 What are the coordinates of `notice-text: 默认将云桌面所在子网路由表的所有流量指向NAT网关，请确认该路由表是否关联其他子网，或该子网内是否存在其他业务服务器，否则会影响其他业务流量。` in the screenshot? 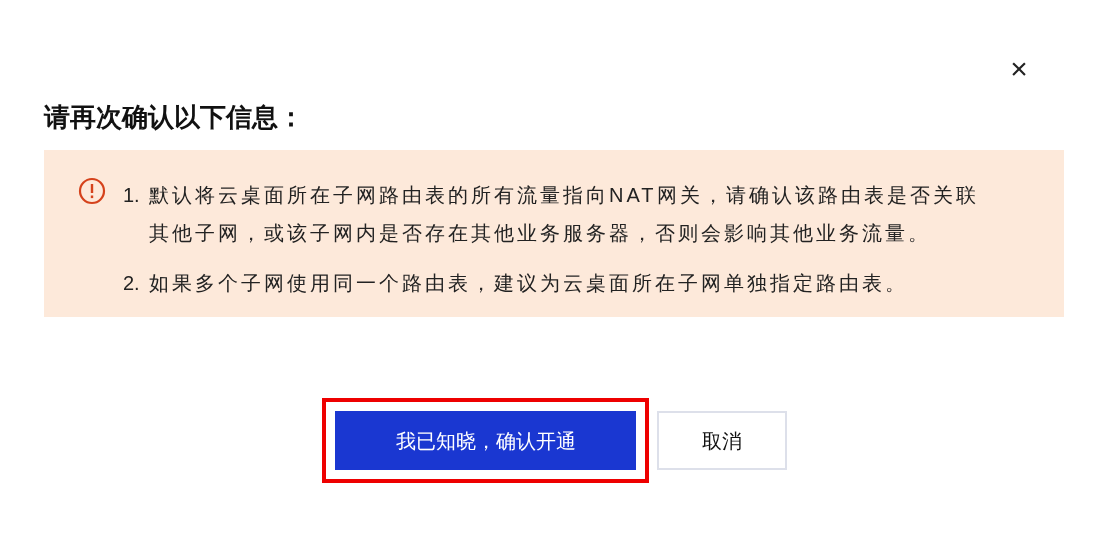 It's located at (564, 214).